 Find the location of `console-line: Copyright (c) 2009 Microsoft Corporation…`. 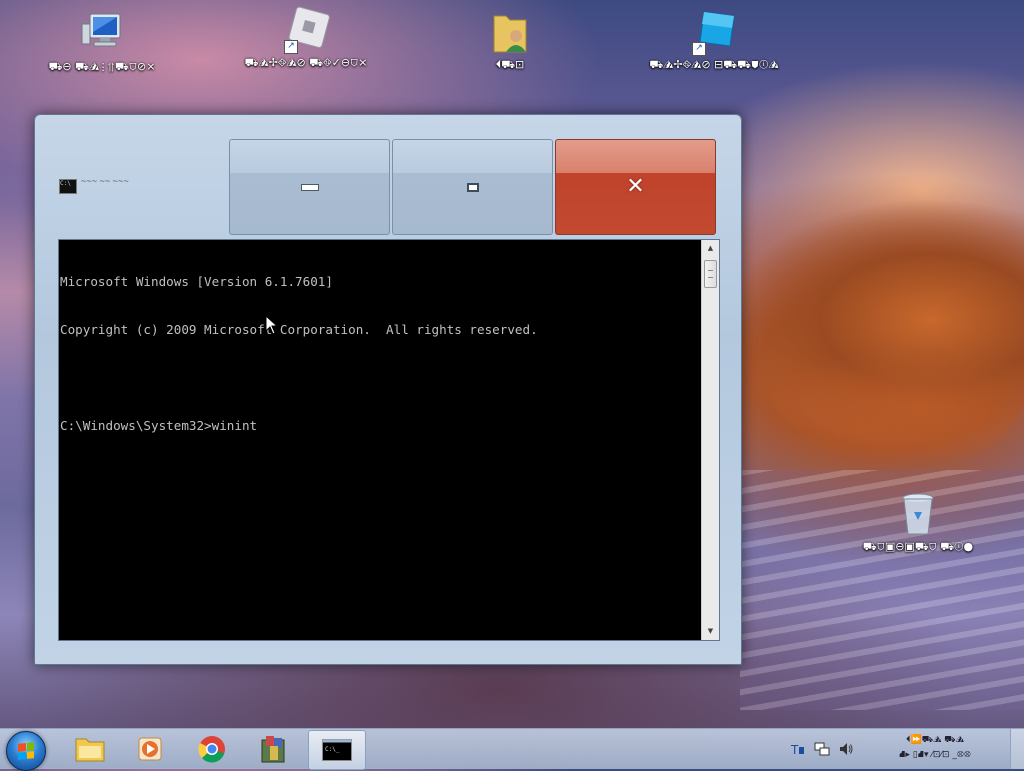

console-line: Copyright (c) 2009 Microsoft Corporation… is located at coordinates (299, 329).